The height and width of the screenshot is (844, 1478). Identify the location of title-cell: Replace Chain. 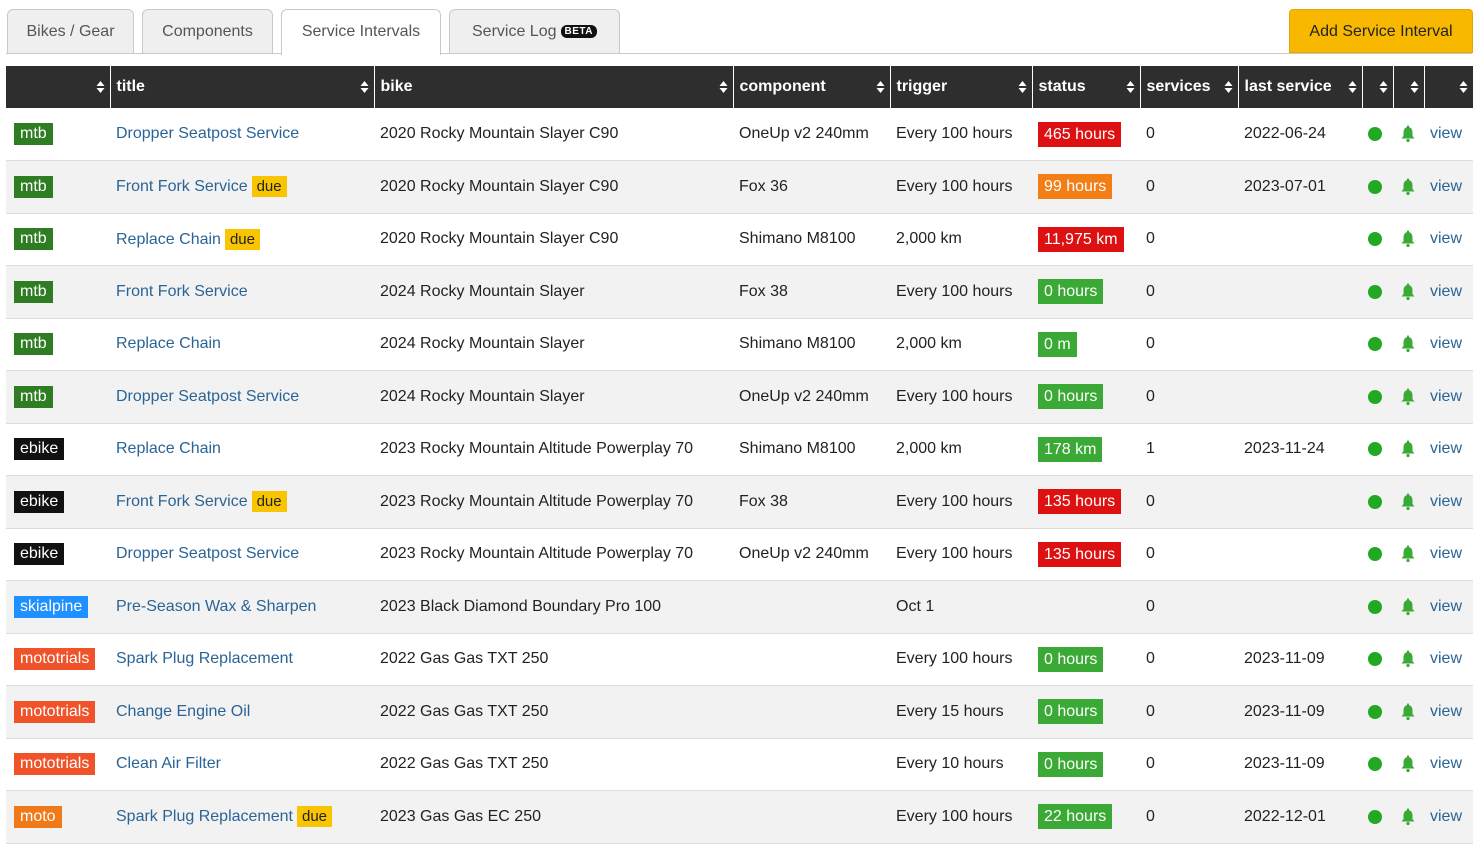
(242, 344).